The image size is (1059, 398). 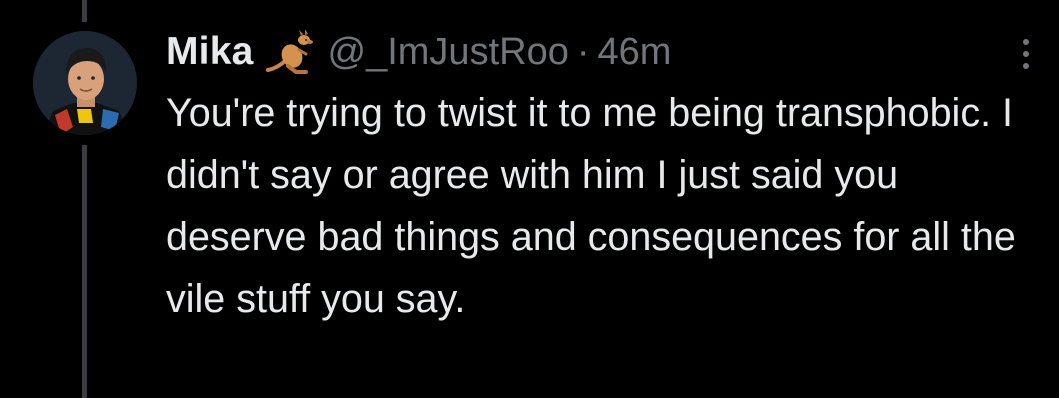 I want to click on thread-line-bottom, so click(x=84, y=271).